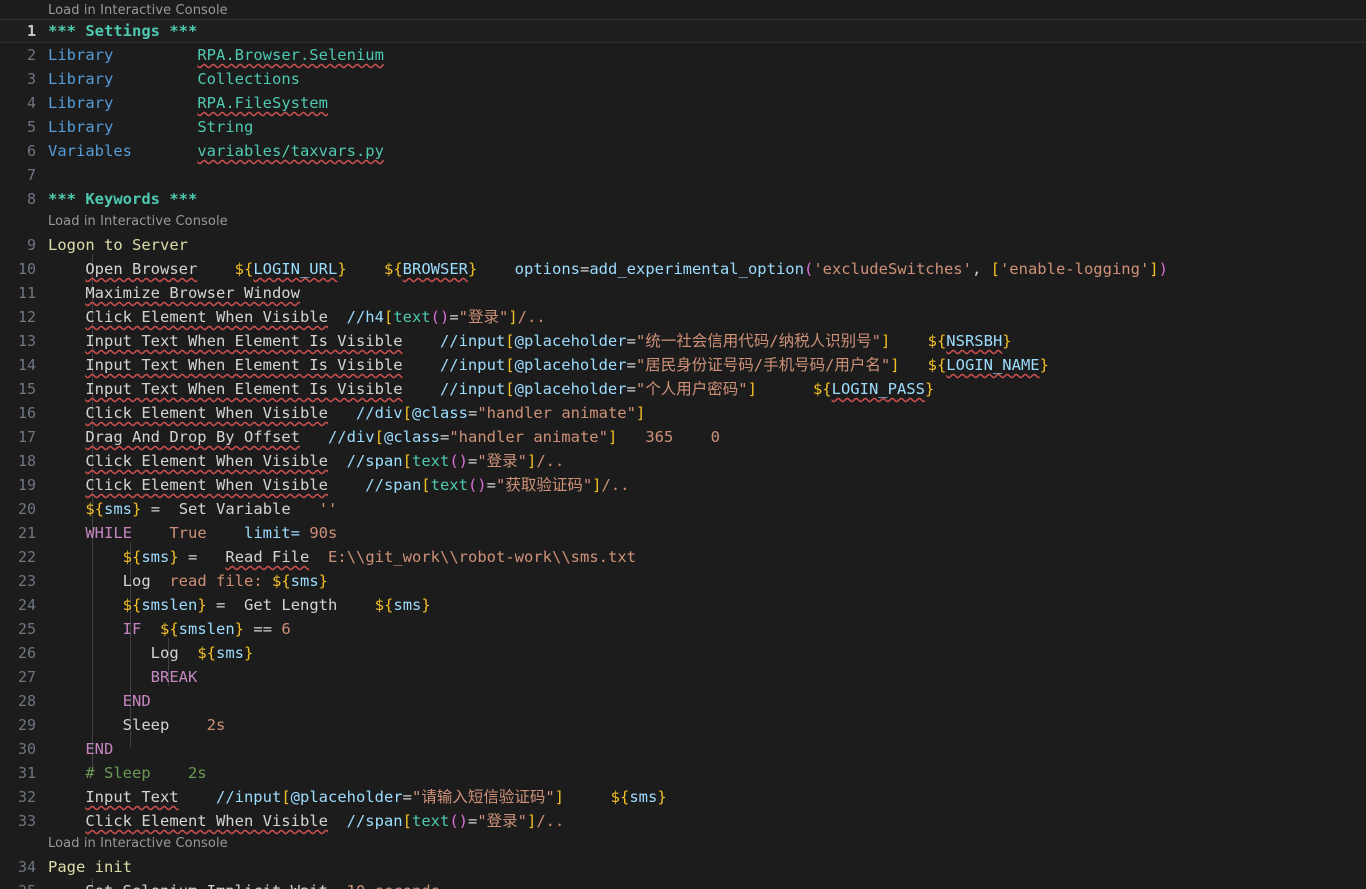 The height and width of the screenshot is (889, 1366). What do you see at coordinates (26, 365) in the screenshot?
I see `line-number: 14` at bounding box center [26, 365].